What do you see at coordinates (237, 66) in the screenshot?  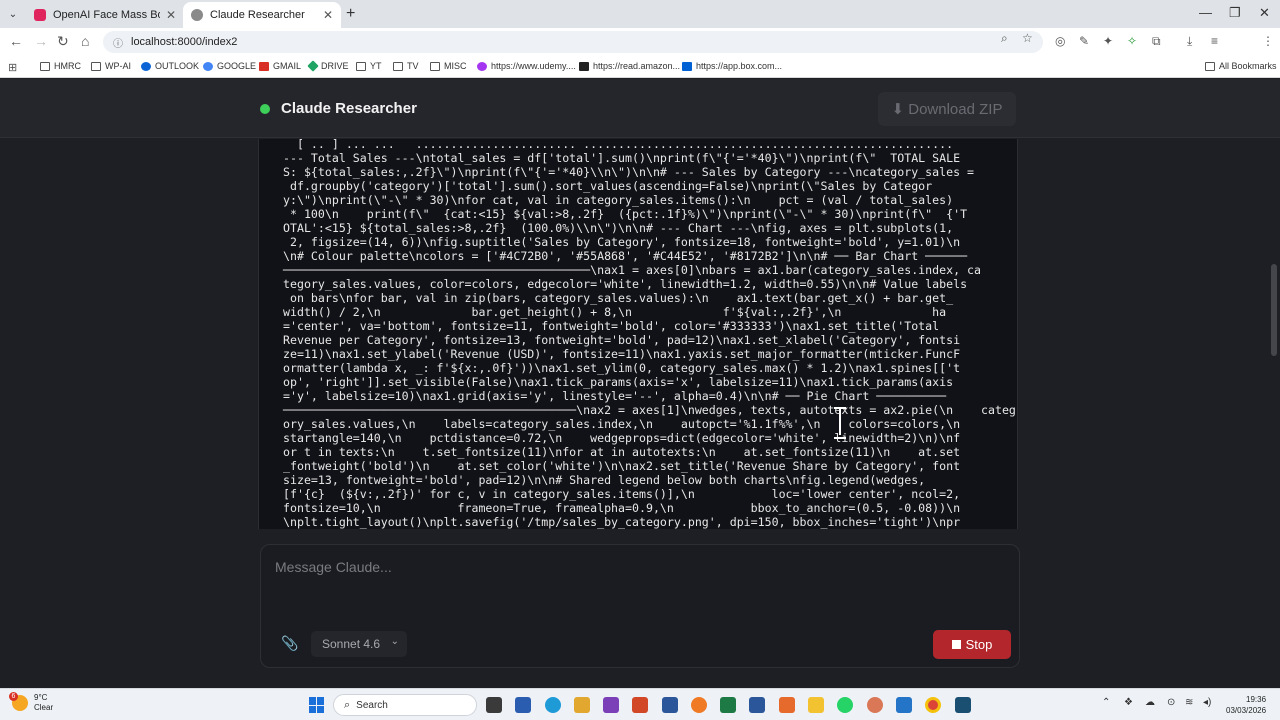 I see `bookmark-label: GOOGLE` at bounding box center [237, 66].